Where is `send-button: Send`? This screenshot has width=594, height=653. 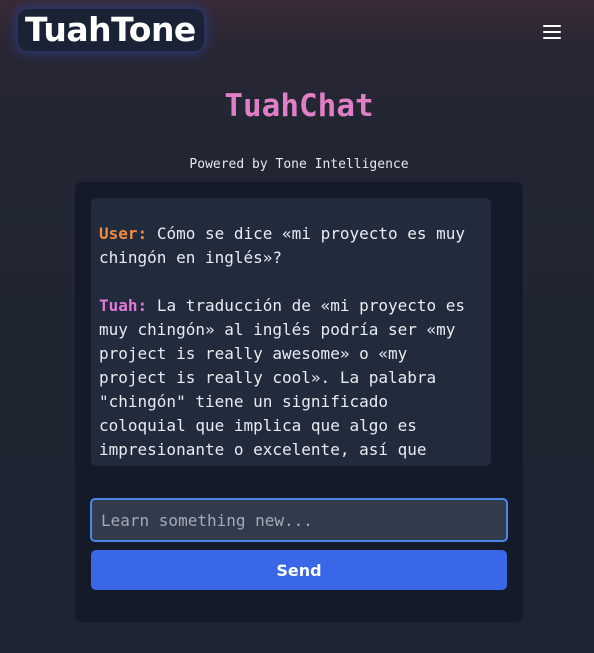 send-button: Send is located at coordinates (299, 570).